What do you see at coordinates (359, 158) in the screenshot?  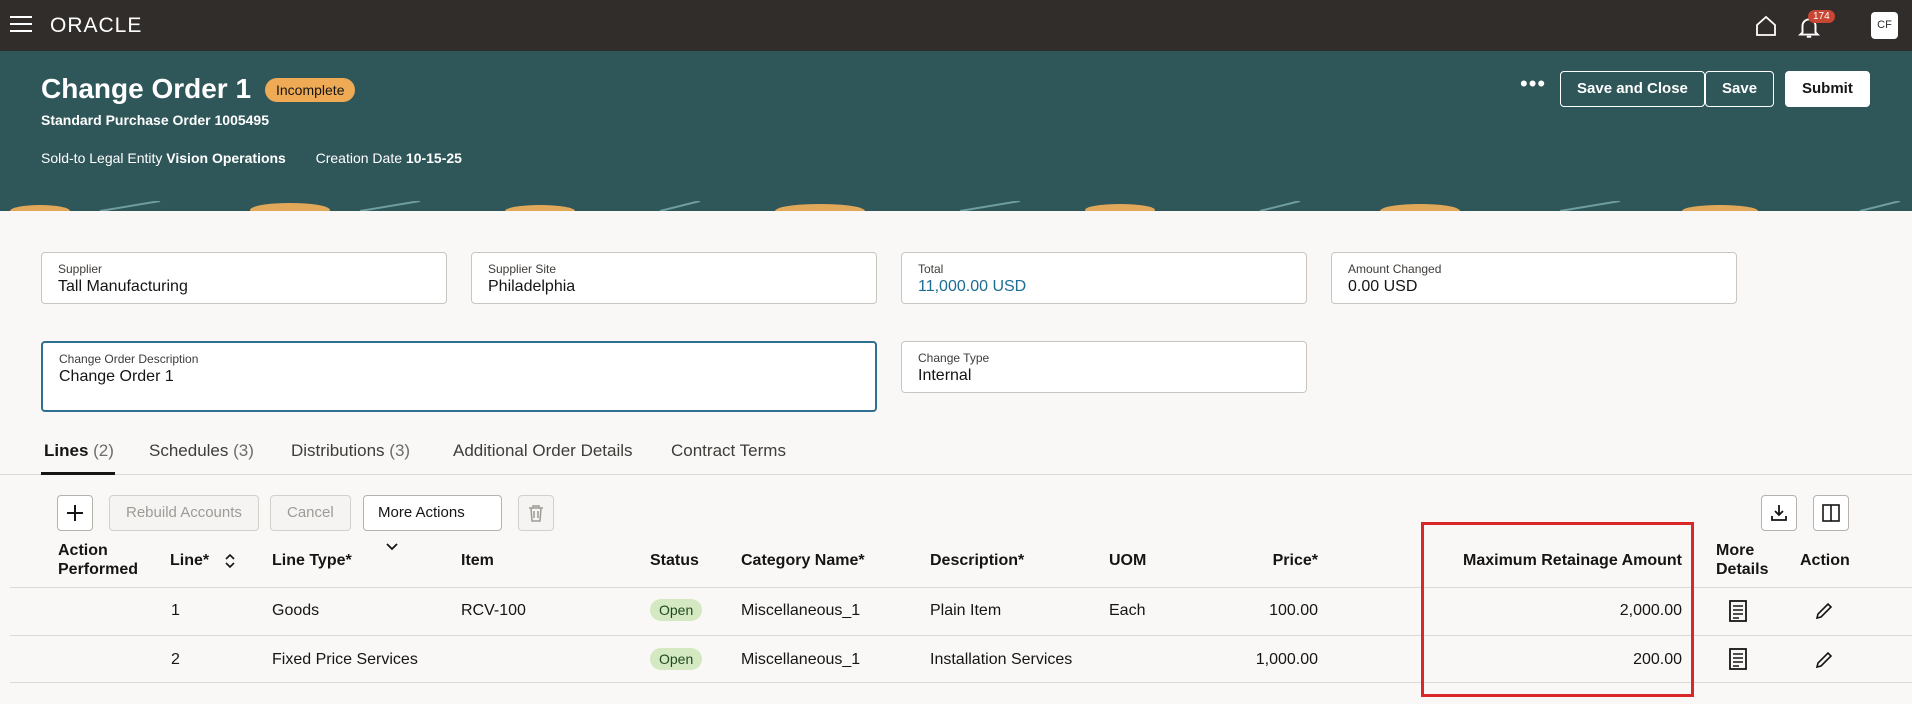 I see `creation-date-label: Creation Date` at bounding box center [359, 158].